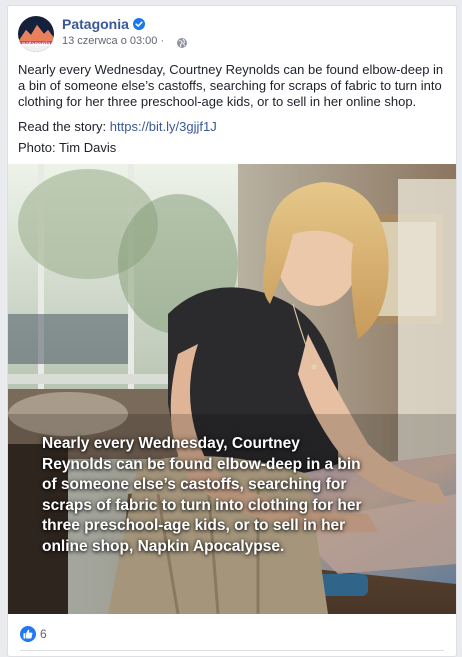 The image size is (462, 657). What do you see at coordinates (36, 34) in the screenshot?
I see `page-avatar: patagonia` at bounding box center [36, 34].